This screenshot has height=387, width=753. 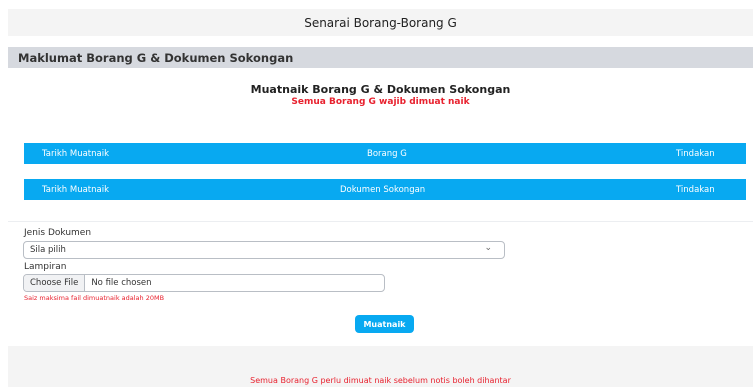 What do you see at coordinates (380, 102) in the screenshot?
I see `upload-subtitle: Semua Borang G wajib dimuat naik` at bounding box center [380, 102].